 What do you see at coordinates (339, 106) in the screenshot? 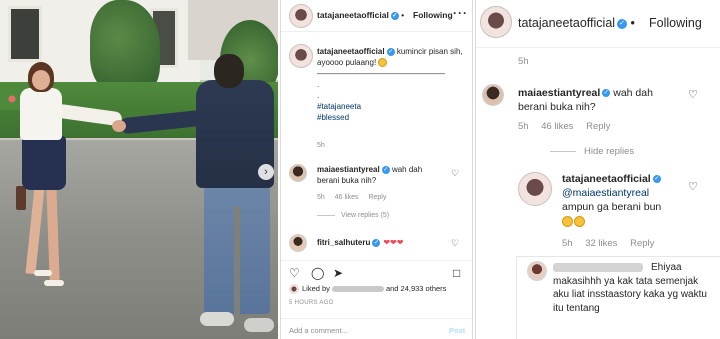
I see `hashtag-link: #tatajaneeta` at bounding box center [339, 106].